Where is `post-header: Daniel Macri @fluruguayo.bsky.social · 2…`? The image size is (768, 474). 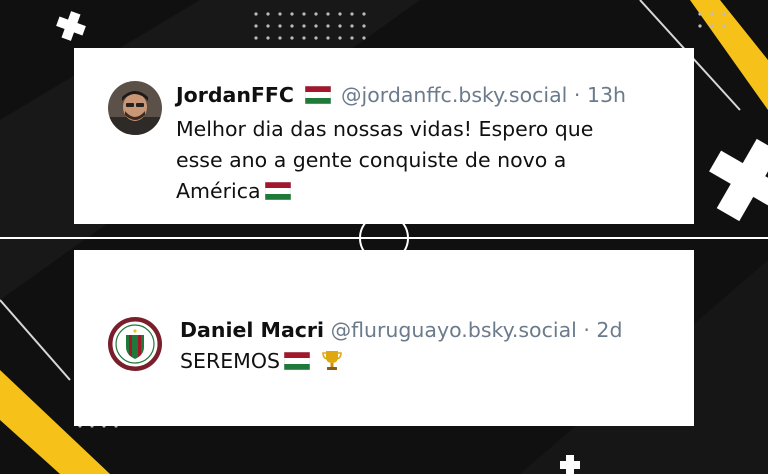
post-header: Daniel Macri @fluruguayo.bsky.social · 2… is located at coordinates (401, 330).